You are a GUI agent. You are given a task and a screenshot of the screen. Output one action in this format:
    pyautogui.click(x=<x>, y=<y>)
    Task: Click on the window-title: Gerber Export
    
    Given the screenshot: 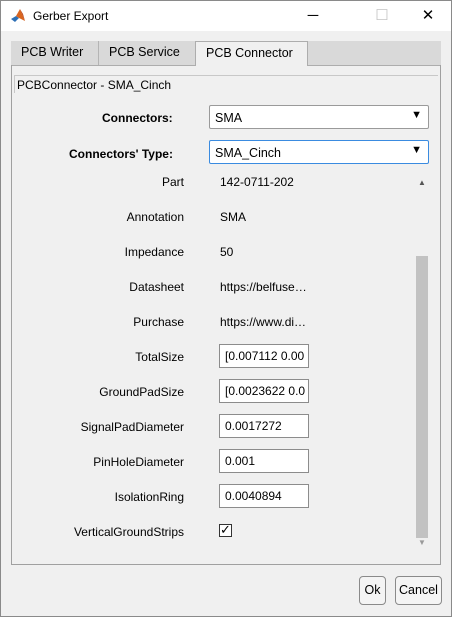 What is the action you would take?
    pyautogui.click(x=71, y=16)
    